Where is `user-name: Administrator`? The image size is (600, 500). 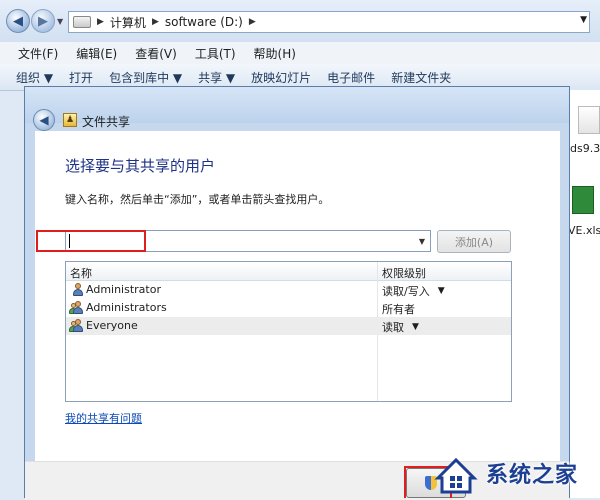
user-name: Administrator is located at coordinates (123, 289).